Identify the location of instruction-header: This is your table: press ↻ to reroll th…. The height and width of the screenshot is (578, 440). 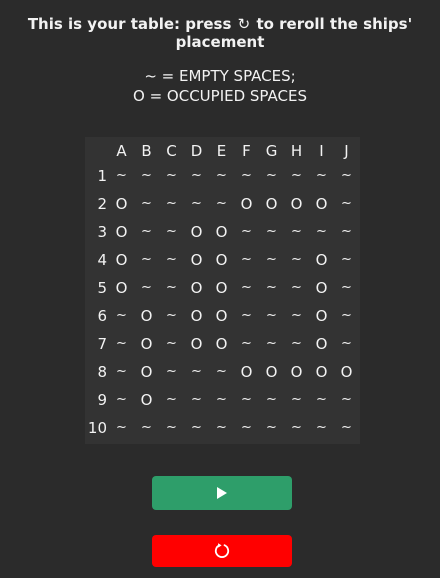
(220, 33).